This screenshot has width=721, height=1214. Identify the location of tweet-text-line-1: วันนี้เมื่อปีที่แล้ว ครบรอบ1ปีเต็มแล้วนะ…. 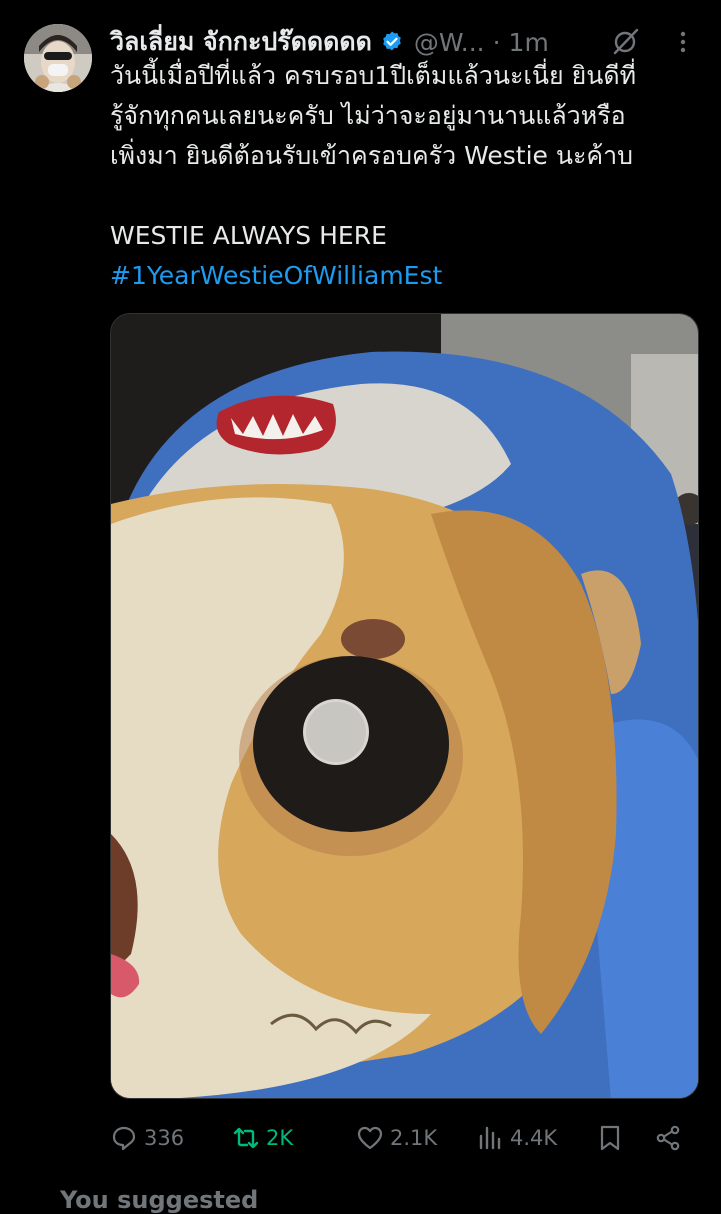
(373, 75).